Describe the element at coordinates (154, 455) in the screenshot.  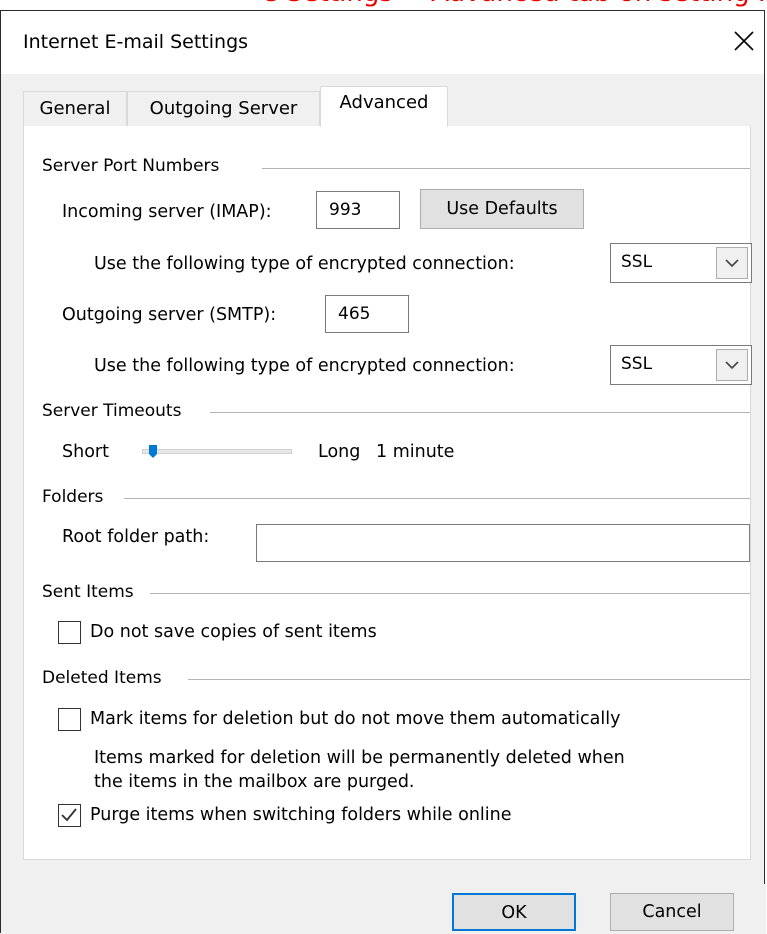
I see `timeout-slider-thumb` at that location.